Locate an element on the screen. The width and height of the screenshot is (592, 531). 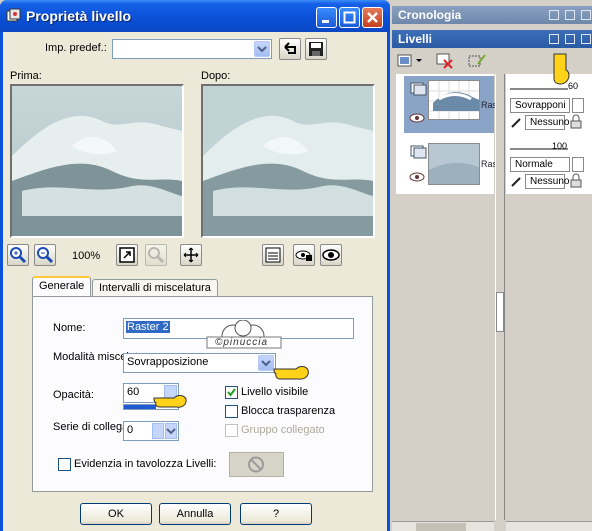
scrollbar-thumb is located at coordinates (441, 527).